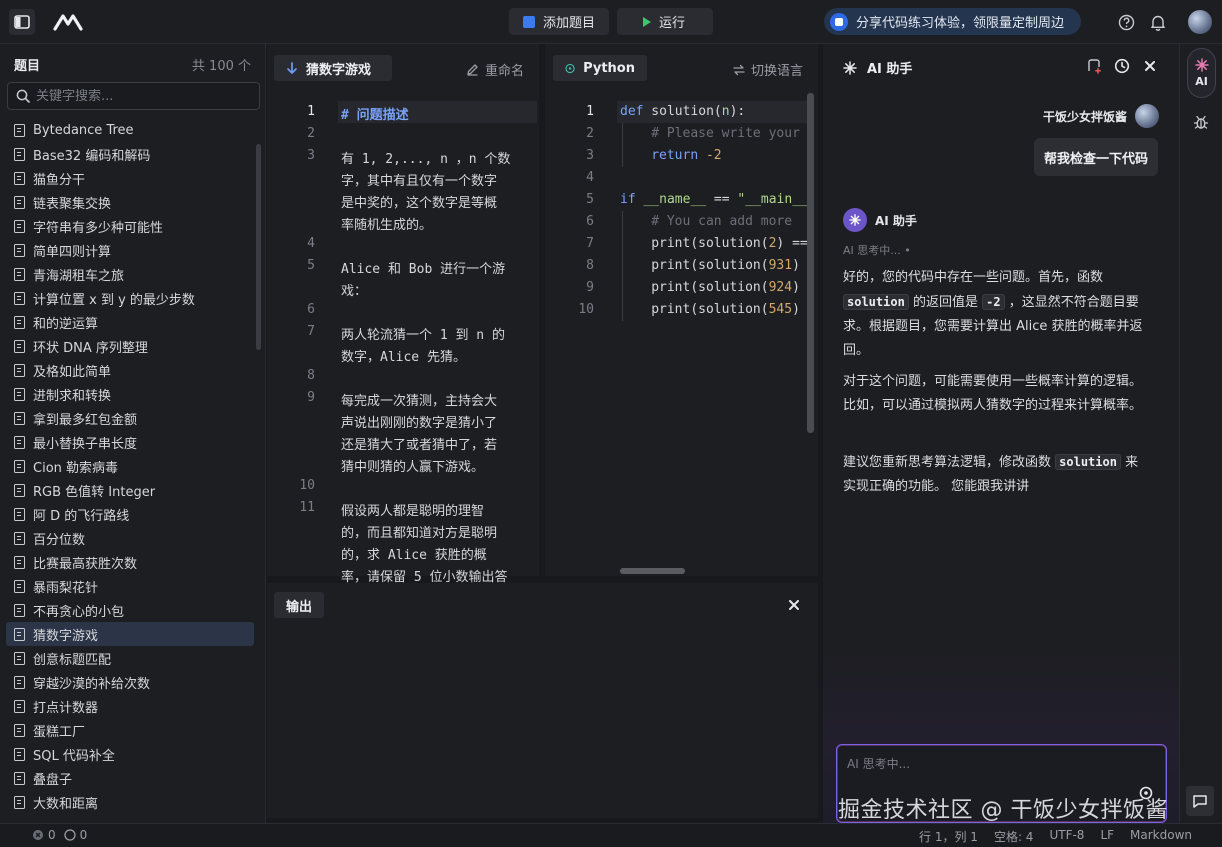  Describe the element at coordinates (472, 70) in the screenshot. I see `edit-icon` at that location.